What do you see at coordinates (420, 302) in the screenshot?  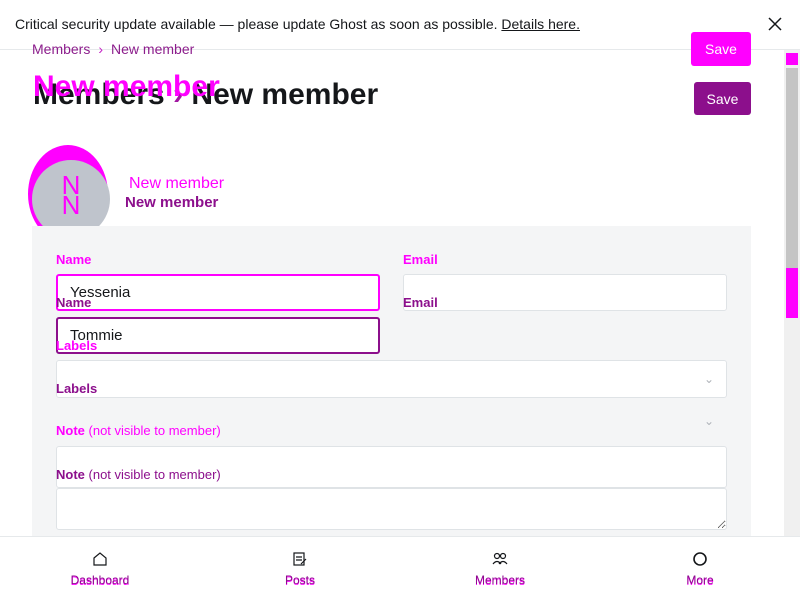 I see `email-label: Email` at bounding box center [420, 302].